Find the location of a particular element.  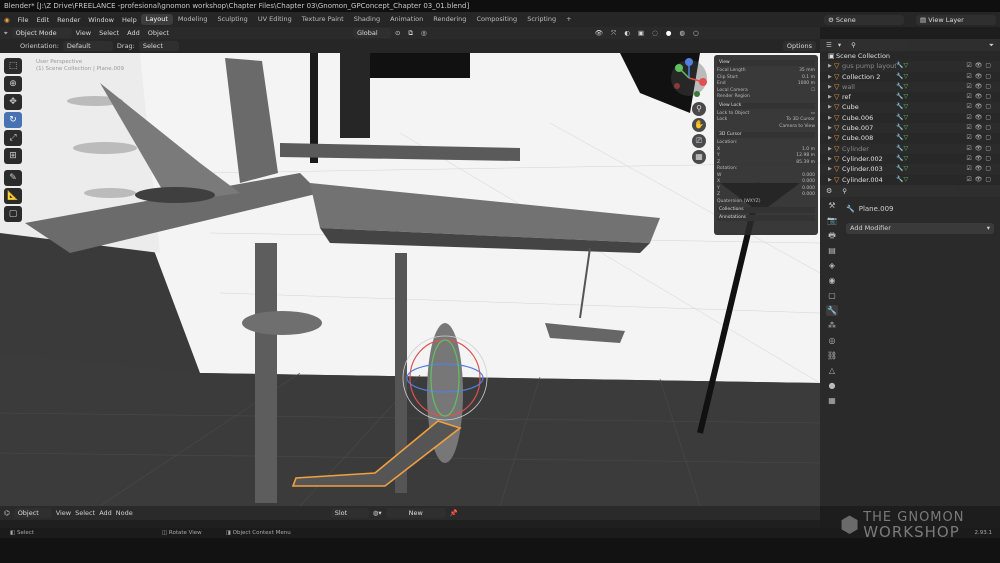

transform-orientation-selector: Global is located at coordinates (371, 33).